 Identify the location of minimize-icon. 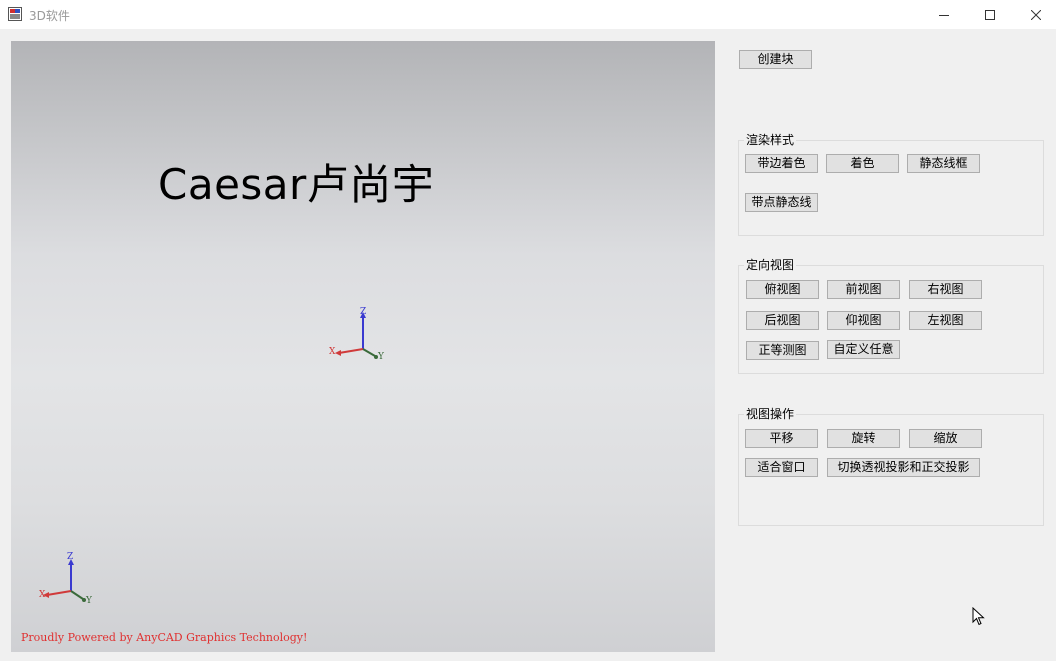
(944, 15).